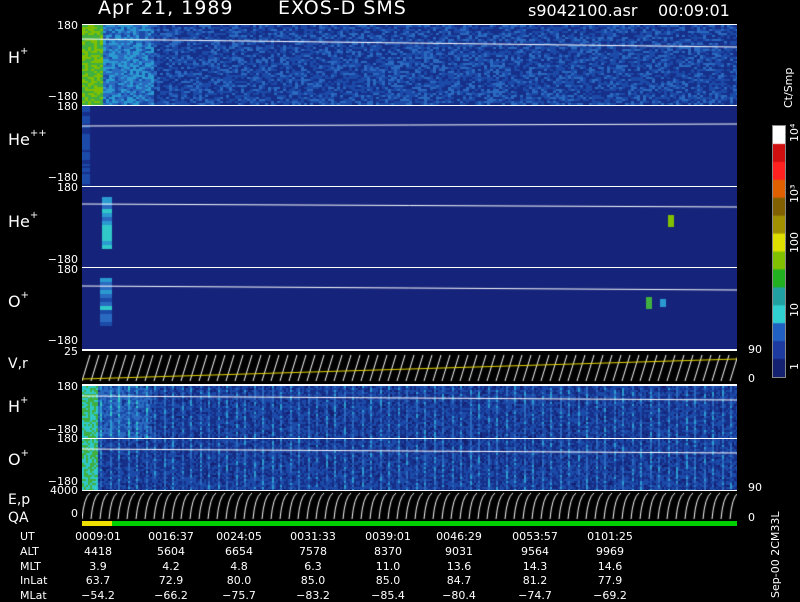 The image size is (800, 602). What do you see at coordinates (794, 193) in the screenshot?
I see `colorbar-tick: 10³` at bounding box center [794, 193].